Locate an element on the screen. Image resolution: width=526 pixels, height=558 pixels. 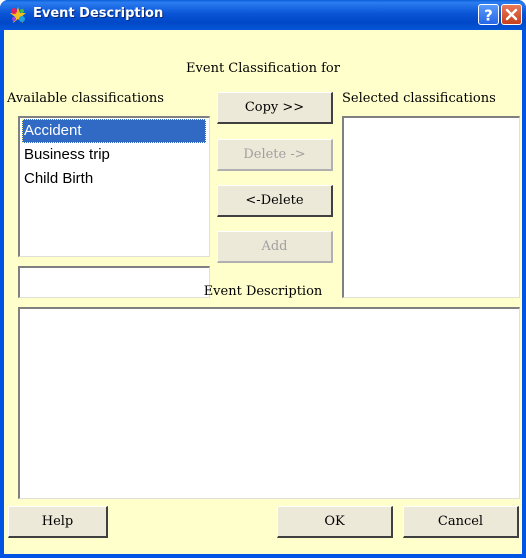
event-description-label: Event Description is located at coordinates (263, 291).